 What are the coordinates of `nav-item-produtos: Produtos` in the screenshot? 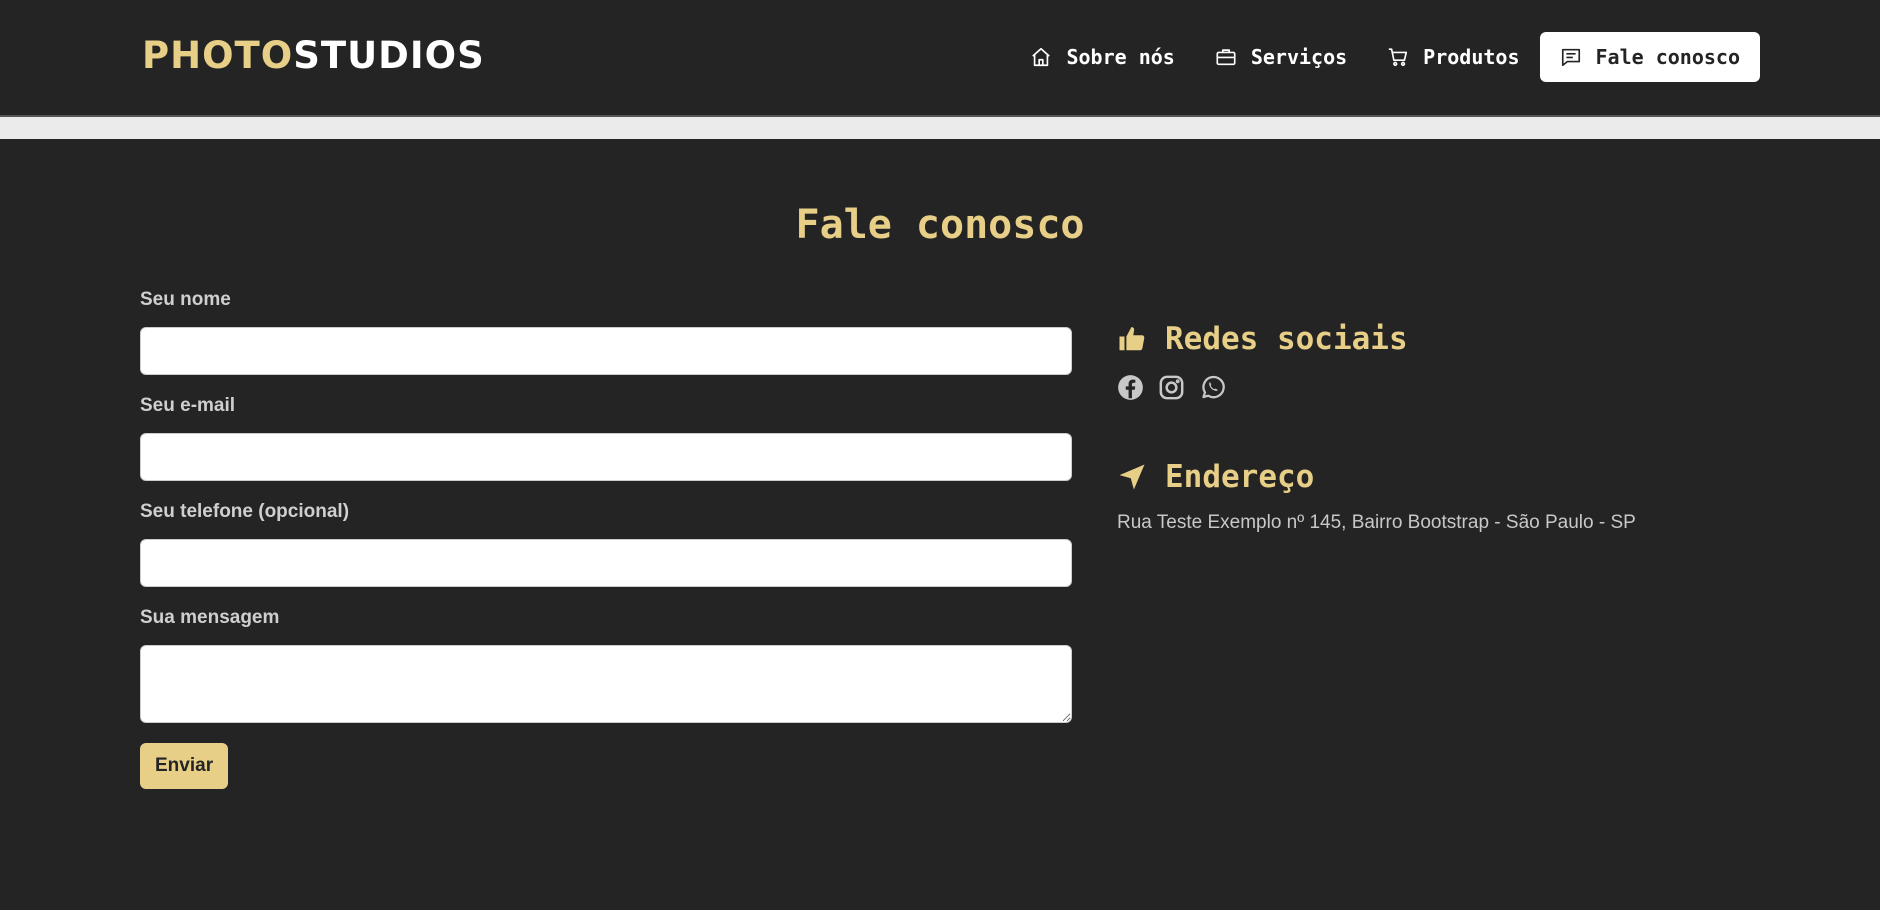 It's located at (1453, 57).